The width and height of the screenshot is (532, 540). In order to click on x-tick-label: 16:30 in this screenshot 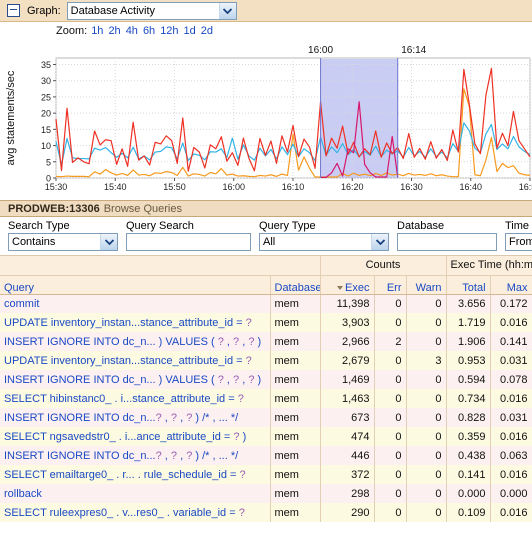, I will do `click(411, 187)`.